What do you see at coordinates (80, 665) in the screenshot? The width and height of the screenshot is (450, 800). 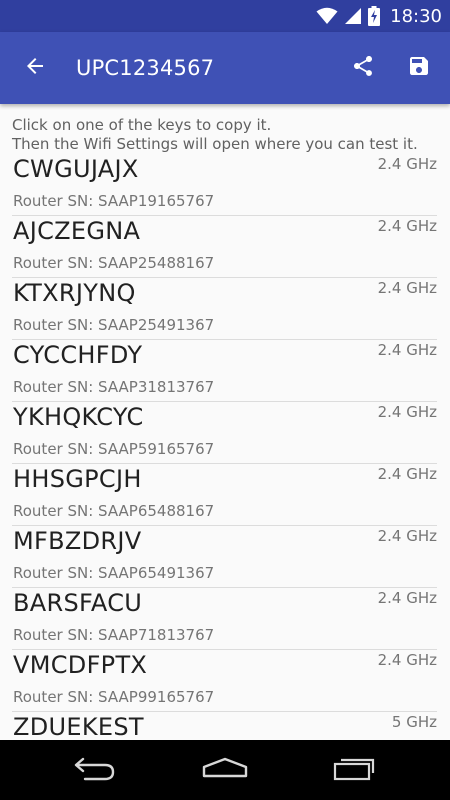 I see `wifi-key: VMCDFPTX` at bounding box center [80, 665].